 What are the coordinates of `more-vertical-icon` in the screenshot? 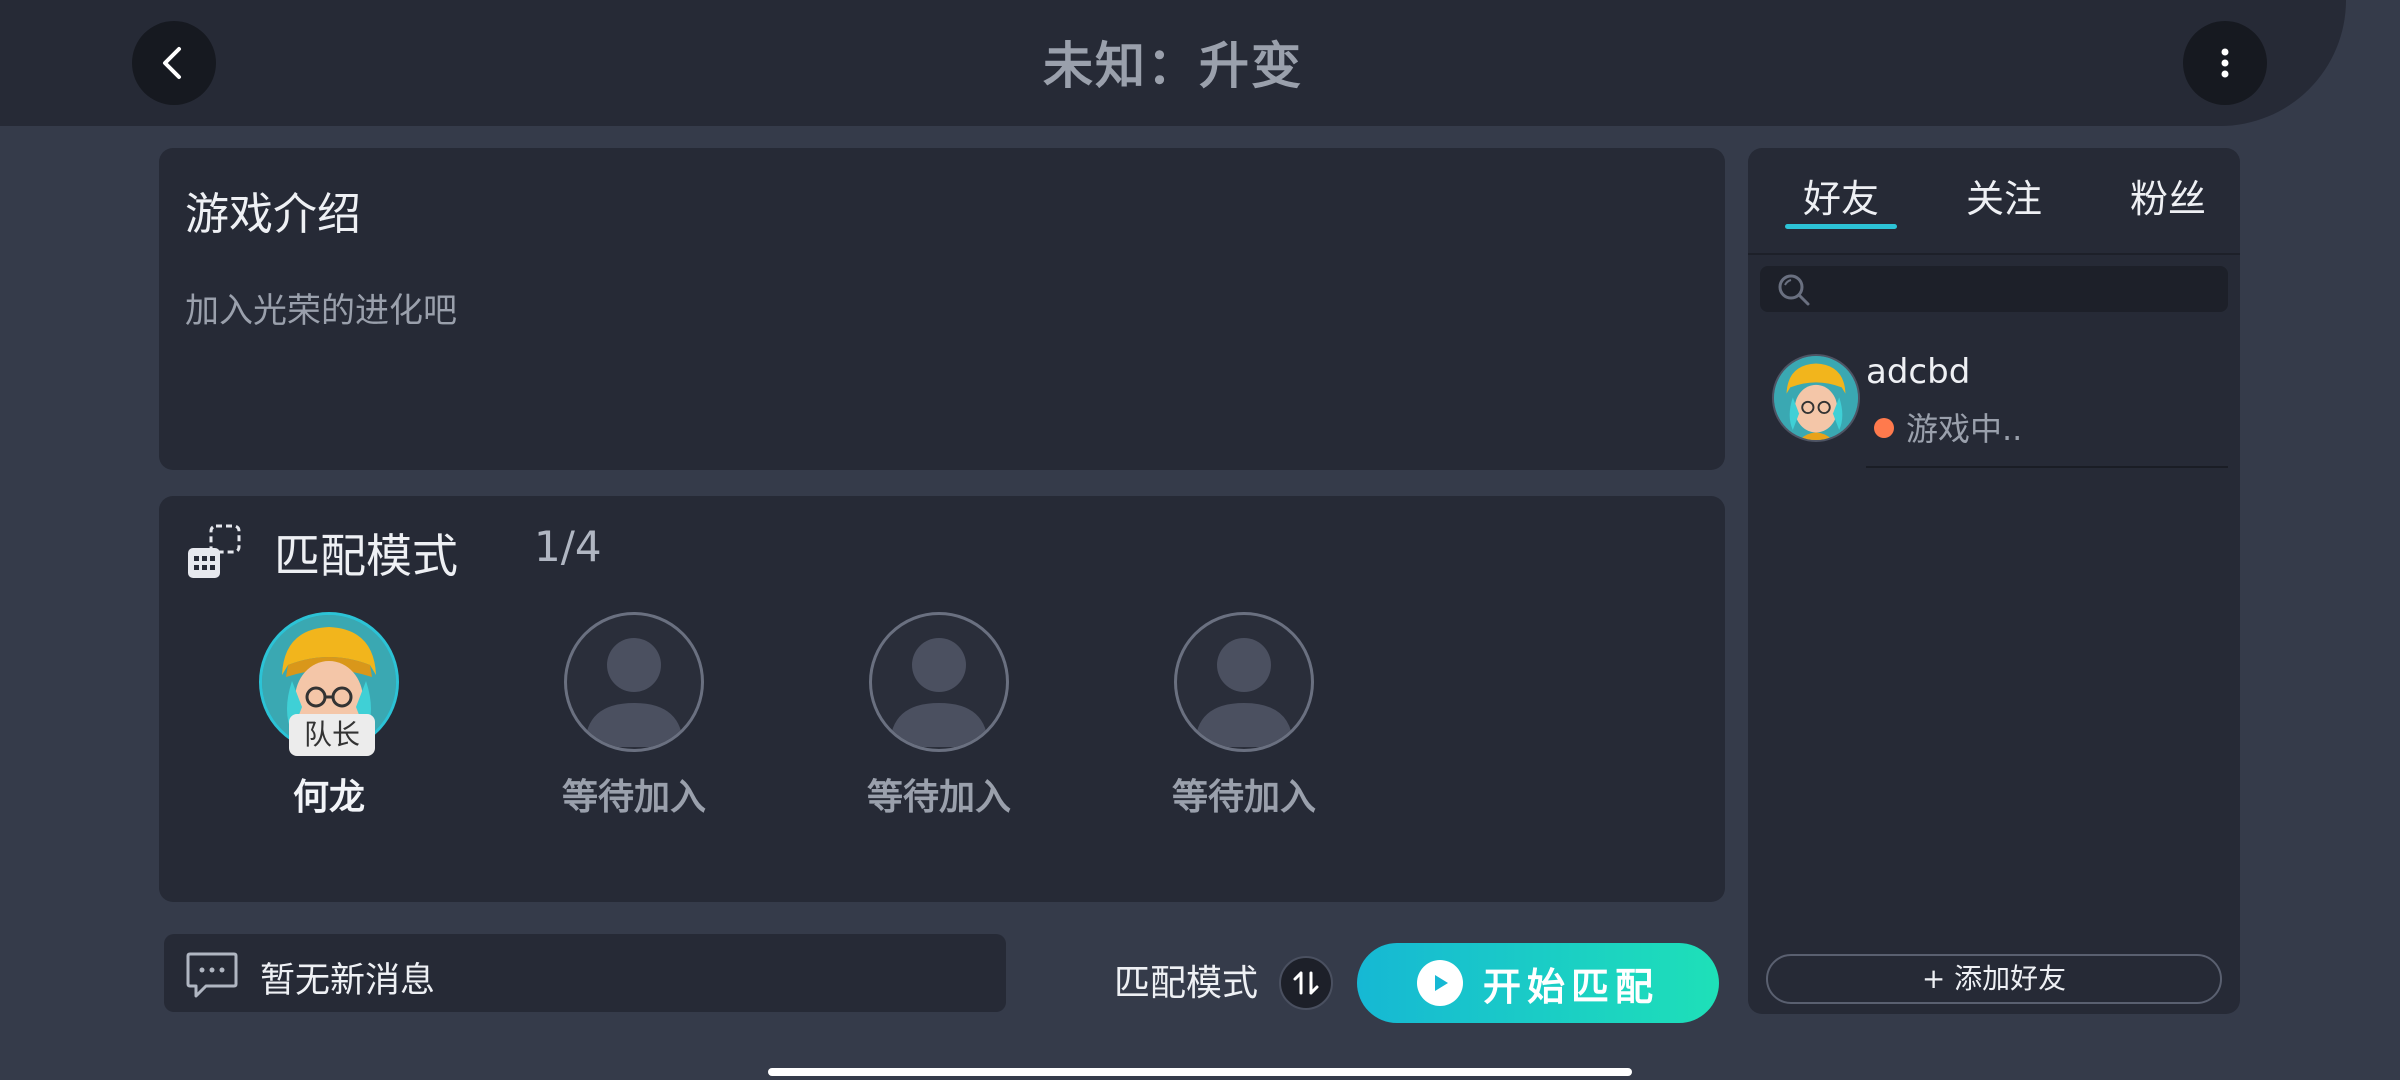 It's located at (2225, 63).